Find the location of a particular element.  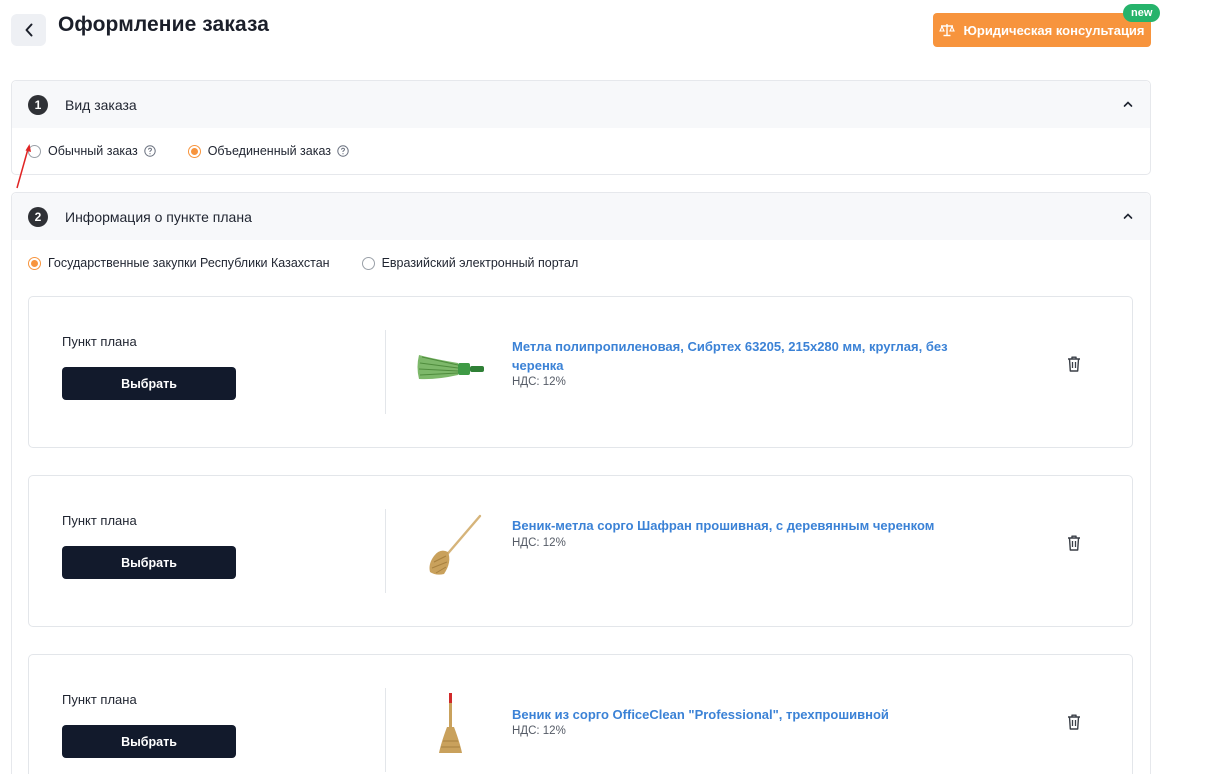

radio-label: Обычный заказ is located at coordinates (93, 151).